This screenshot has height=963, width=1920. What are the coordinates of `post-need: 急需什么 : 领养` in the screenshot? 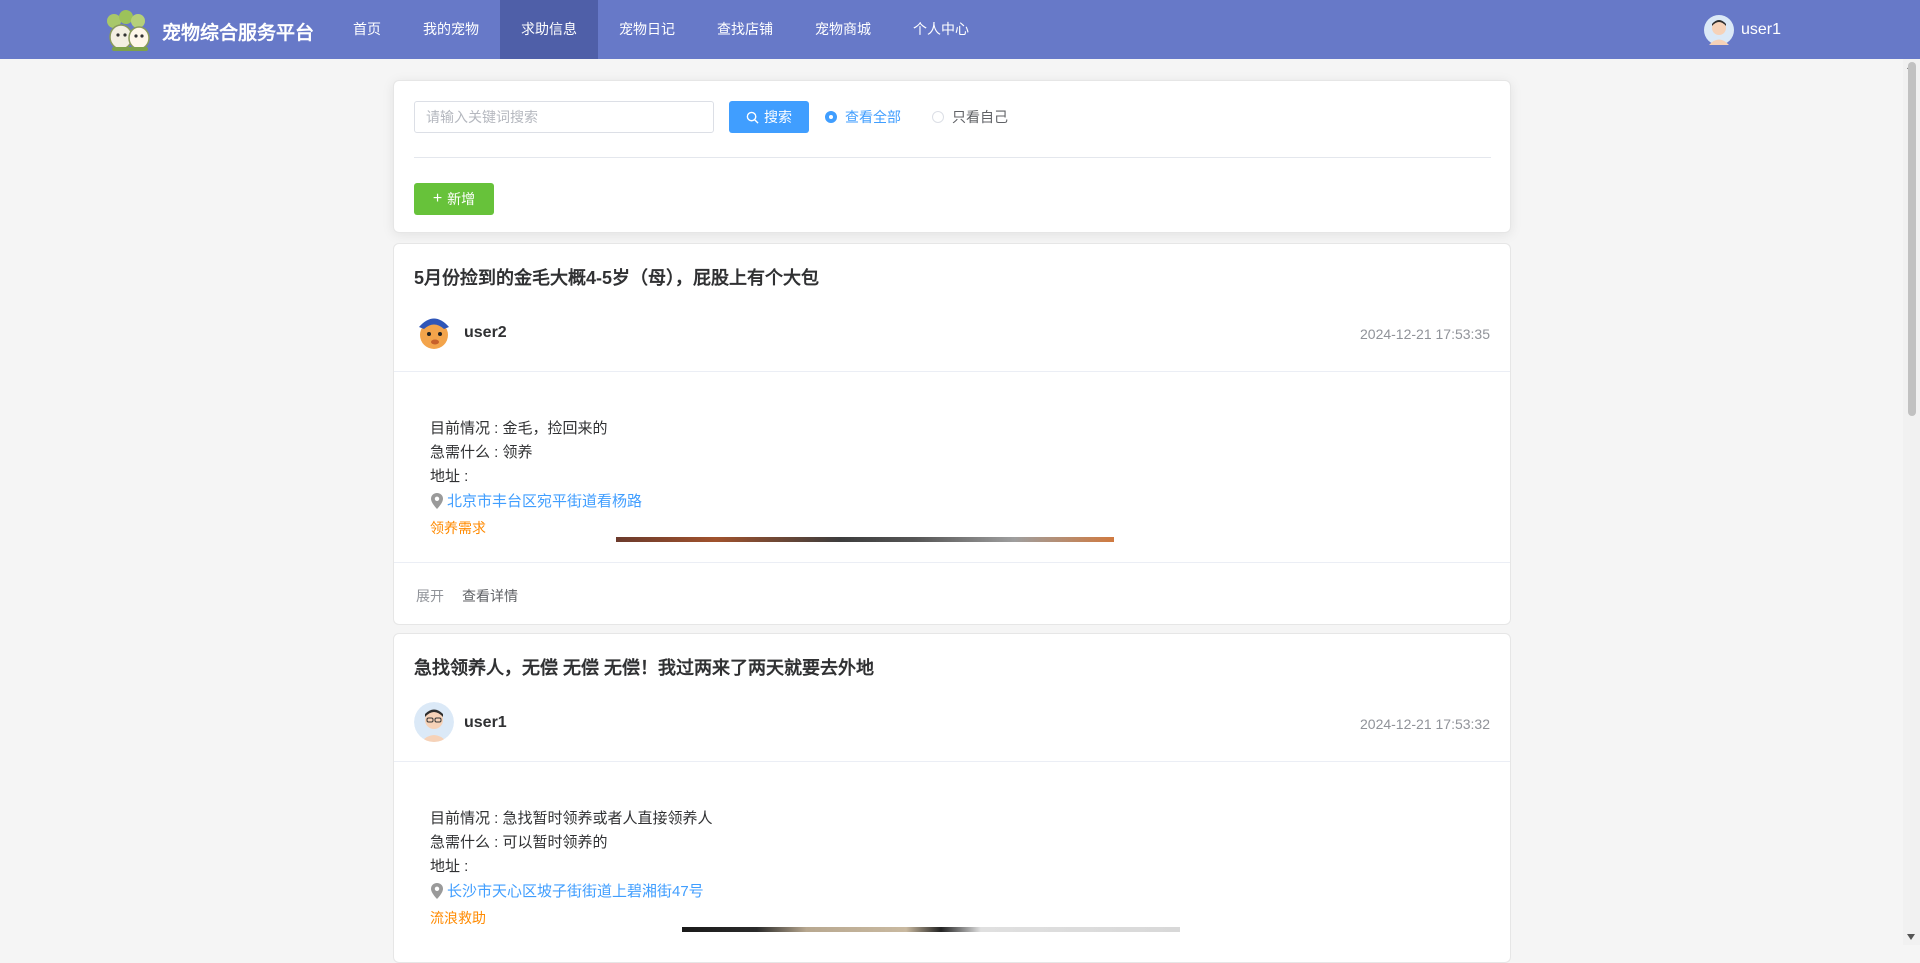 It's located at (481, 452).